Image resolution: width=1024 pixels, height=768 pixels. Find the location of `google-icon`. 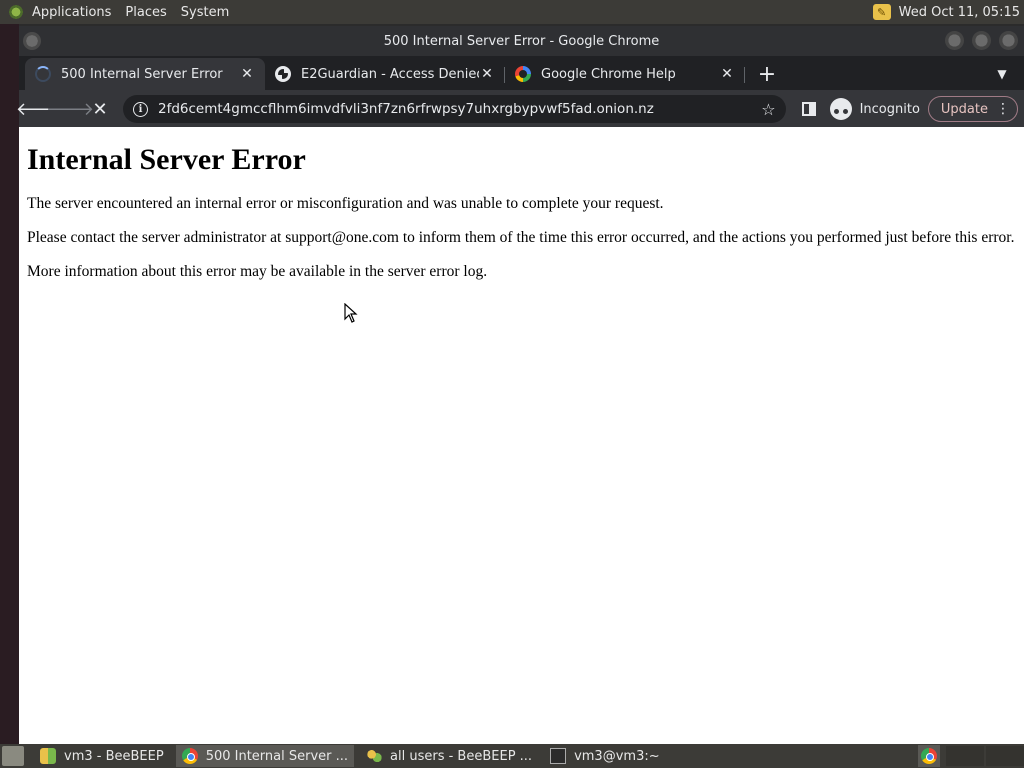

google-icon is located at coordinates (523, 74).